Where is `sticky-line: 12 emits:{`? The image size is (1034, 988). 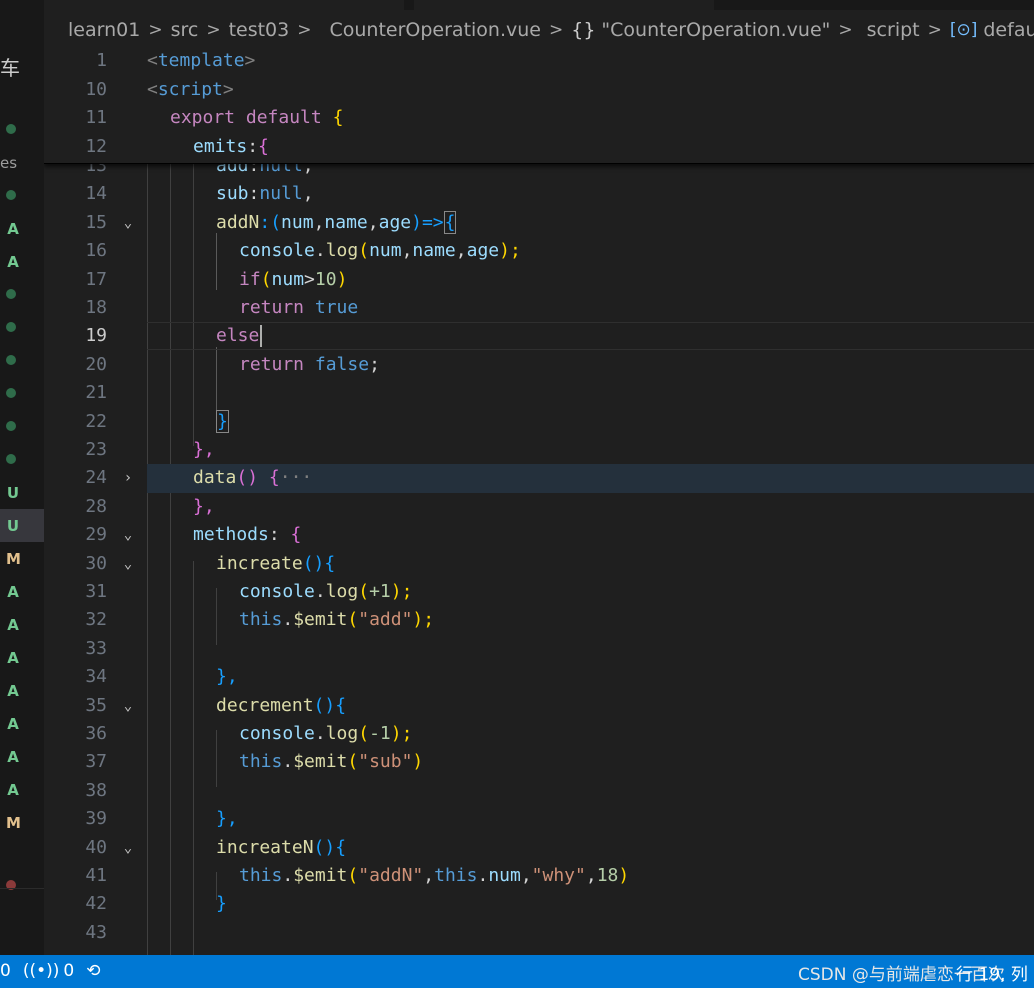 sticky-line: 12 emits:{ is located at coordinates (539, 147).